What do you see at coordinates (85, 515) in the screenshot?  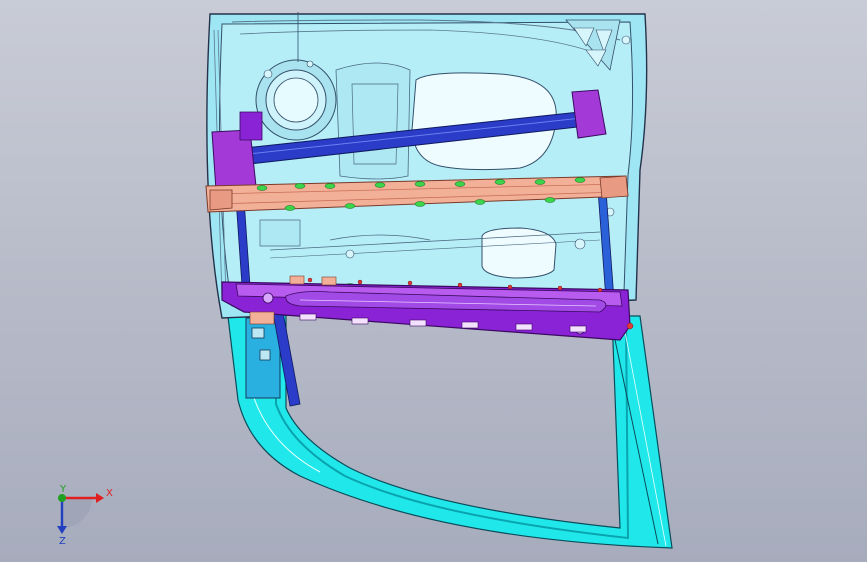 I see `orientation-triad: X Y Z` at bounding box center [85, 515].